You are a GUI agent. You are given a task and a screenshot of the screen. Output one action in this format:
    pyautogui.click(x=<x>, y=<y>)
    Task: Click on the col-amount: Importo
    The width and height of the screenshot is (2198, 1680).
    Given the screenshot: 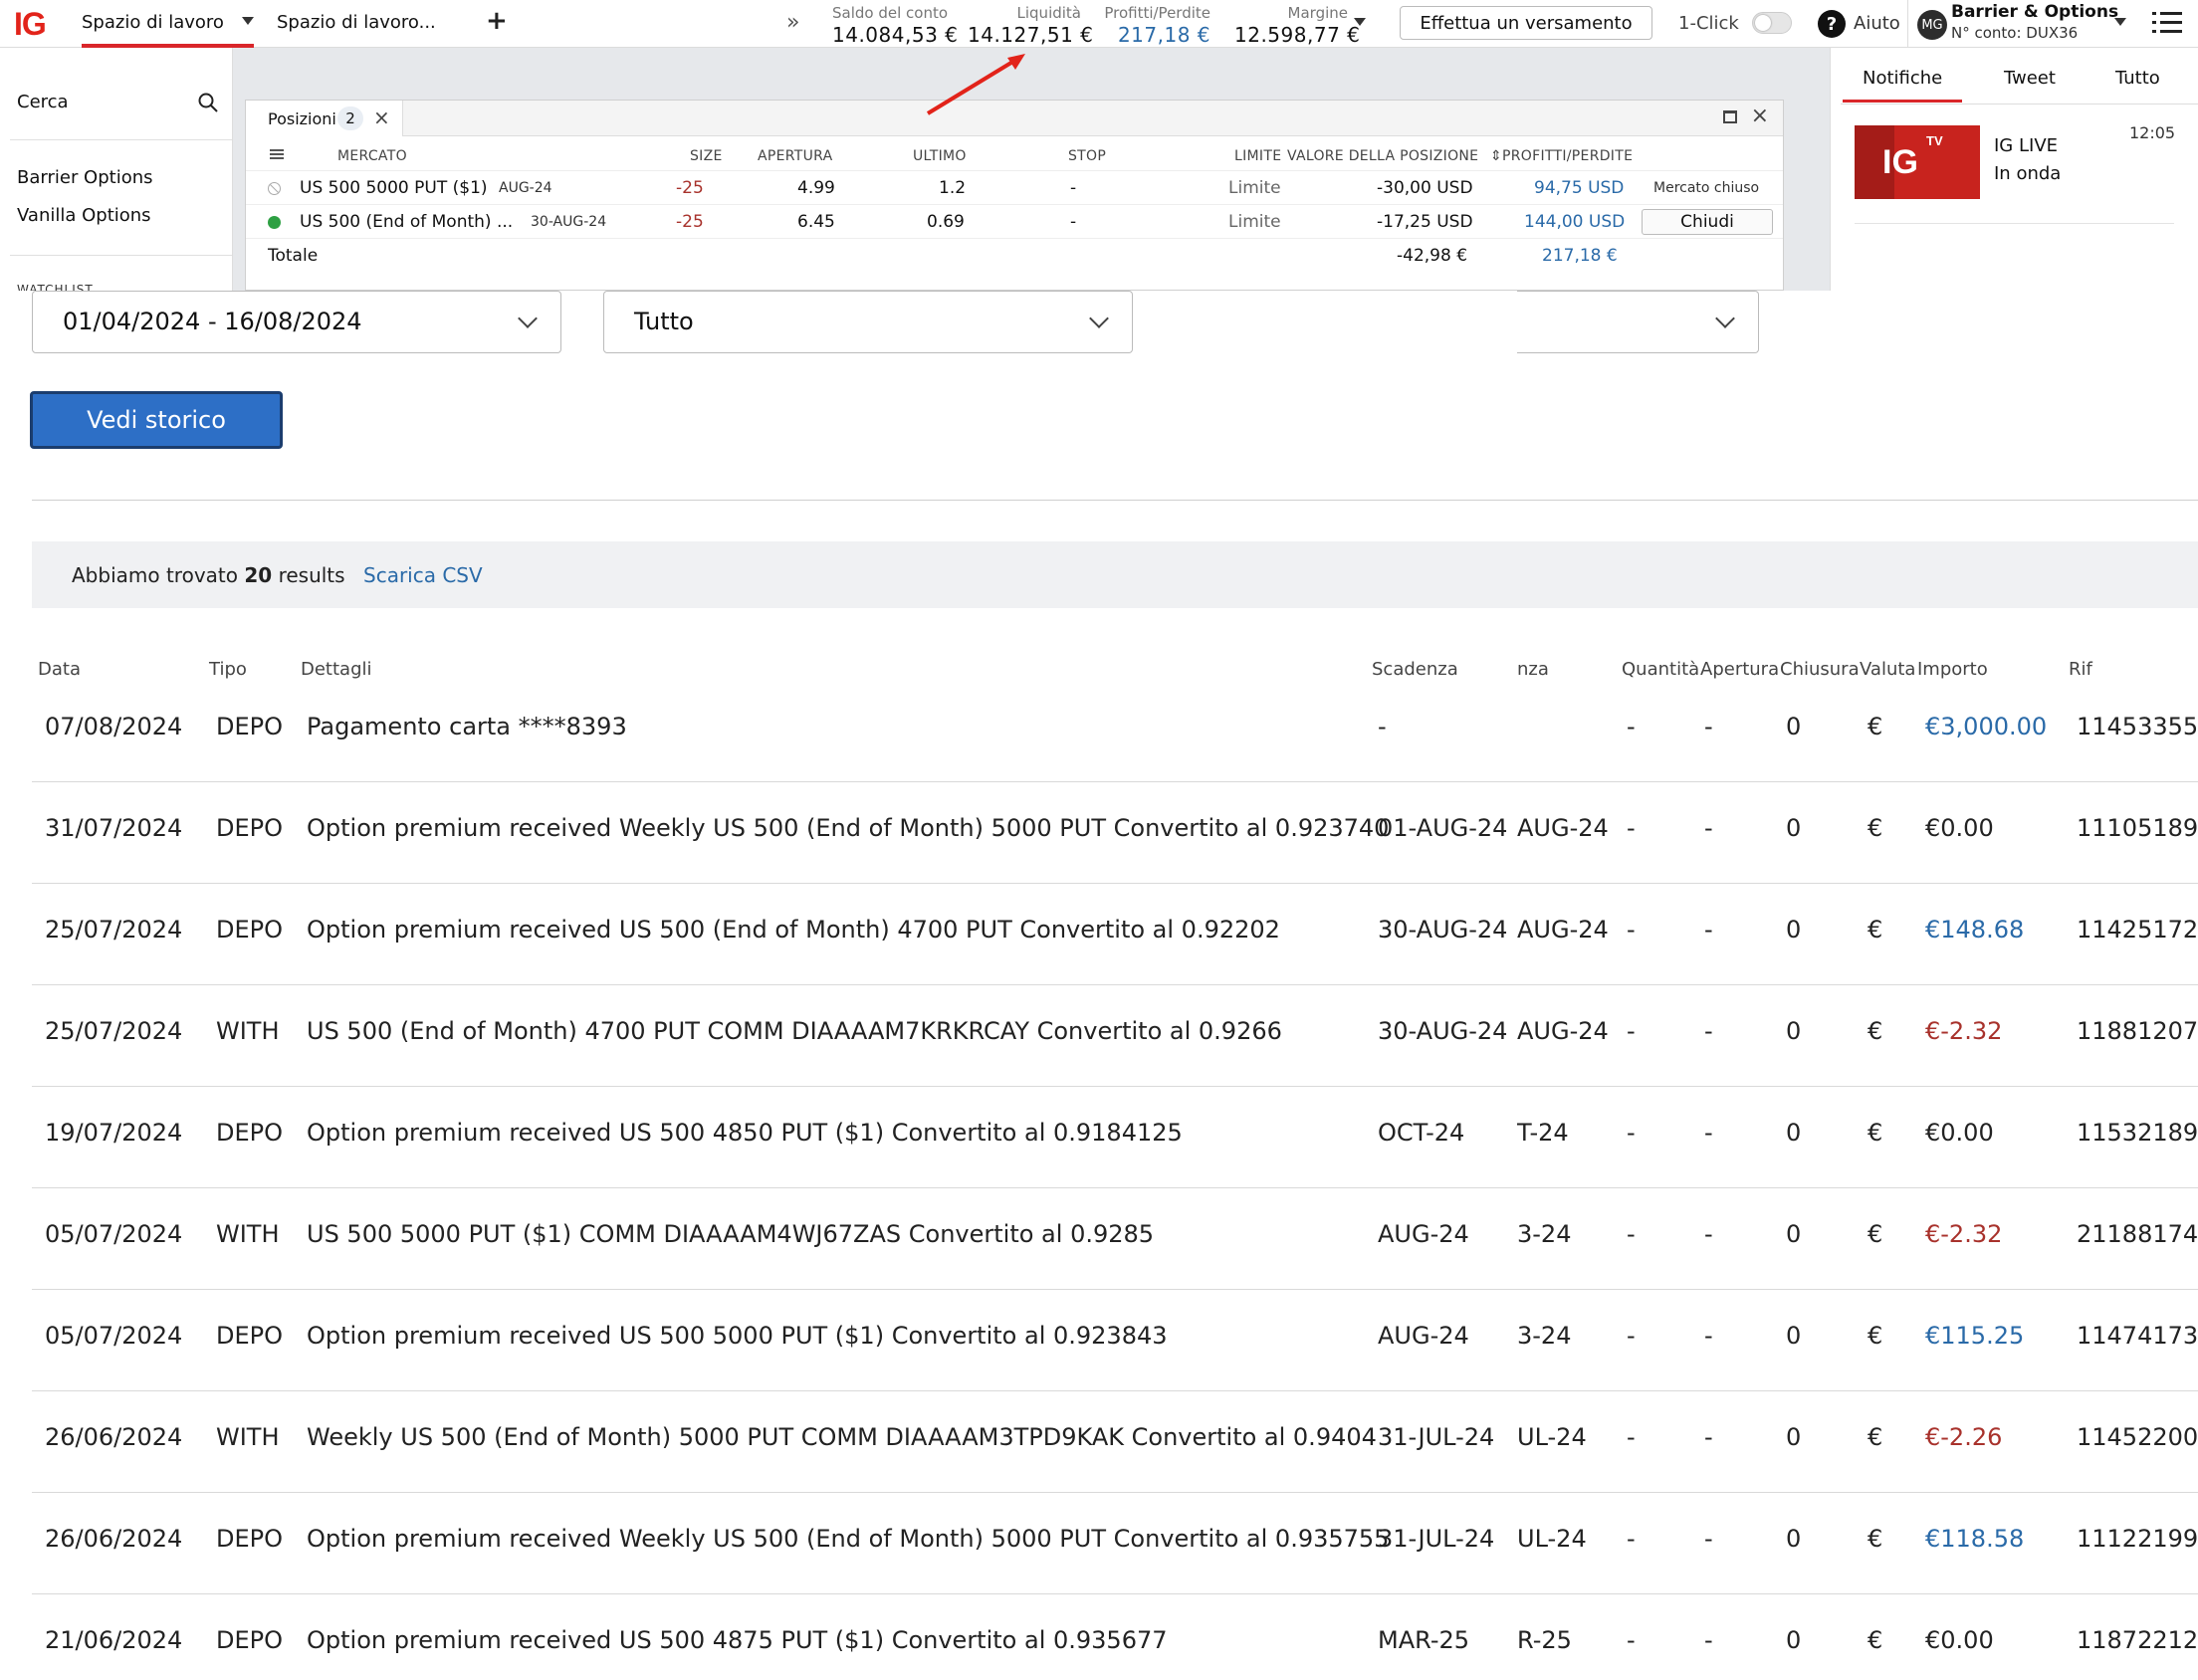 What is the action you would take?
    pyautogui.click(x=1953, y=669)
    